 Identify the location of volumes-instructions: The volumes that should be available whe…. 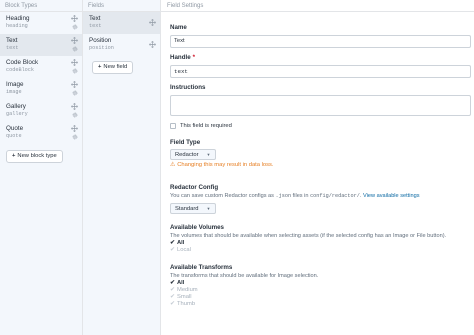
(308, 236).